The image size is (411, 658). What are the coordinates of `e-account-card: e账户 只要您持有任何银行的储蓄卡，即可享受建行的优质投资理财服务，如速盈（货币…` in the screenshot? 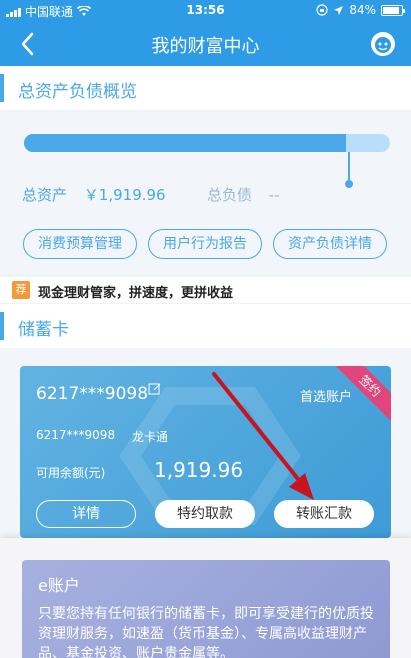 It's located at (206, 609).